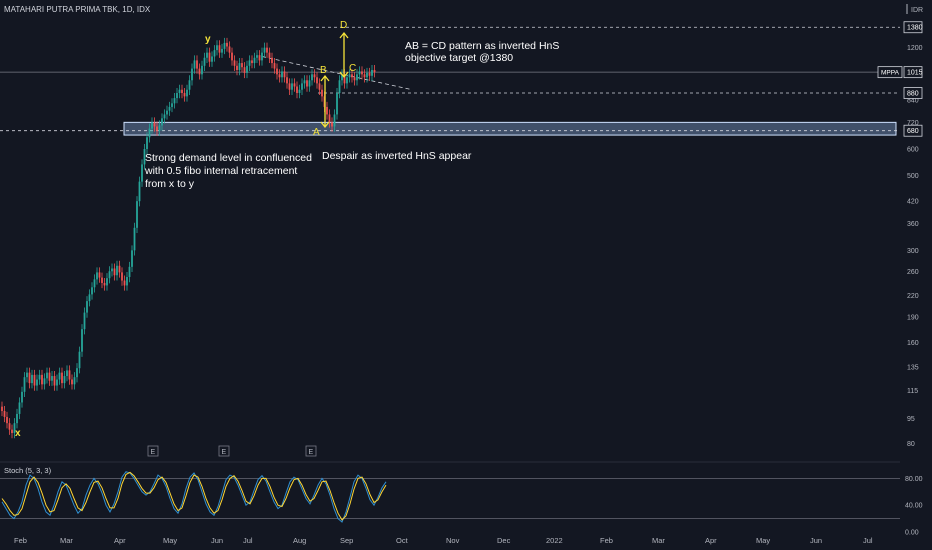 The width and height of the screenshot is (932, 550). Describe the element at coordinates (913, 150) in the screenshot. I see `price-tick-label: 600` at that location.